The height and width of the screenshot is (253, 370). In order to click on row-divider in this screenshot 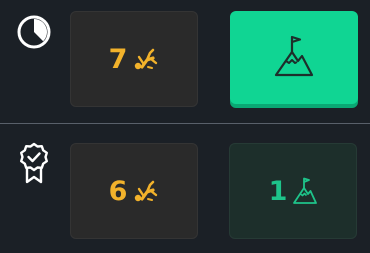, I will do `click(185, 123)`.